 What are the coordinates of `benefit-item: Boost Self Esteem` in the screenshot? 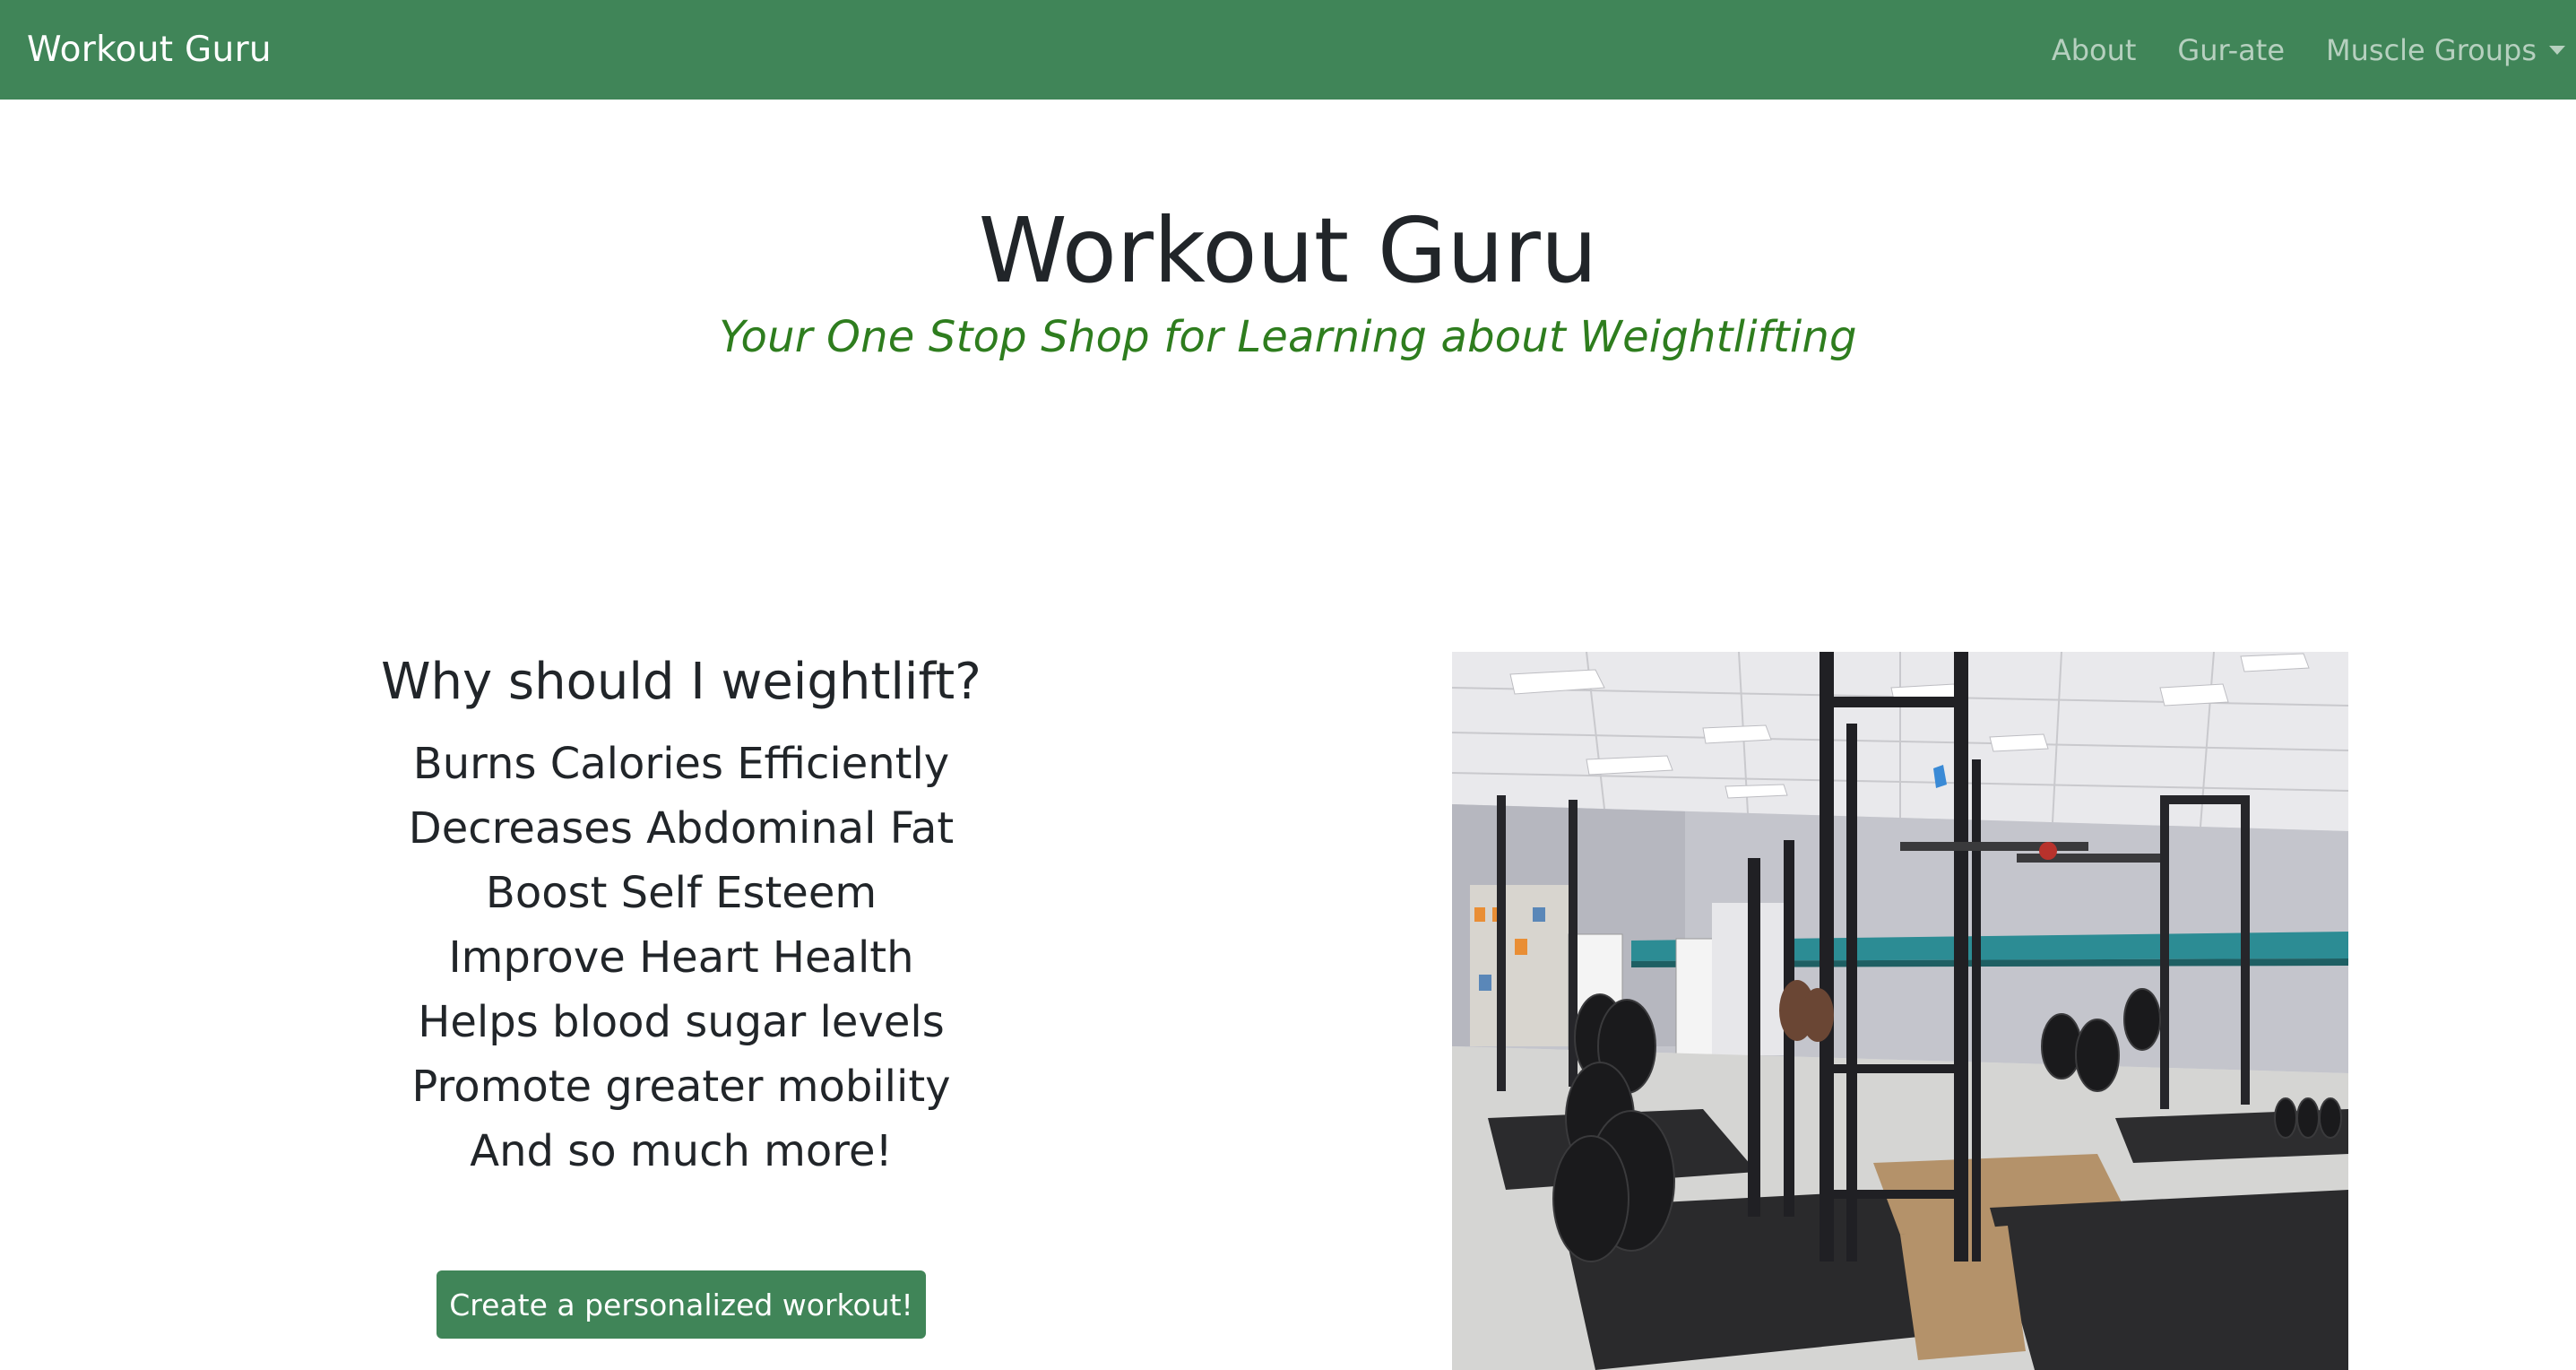 It's located at (681, 893).